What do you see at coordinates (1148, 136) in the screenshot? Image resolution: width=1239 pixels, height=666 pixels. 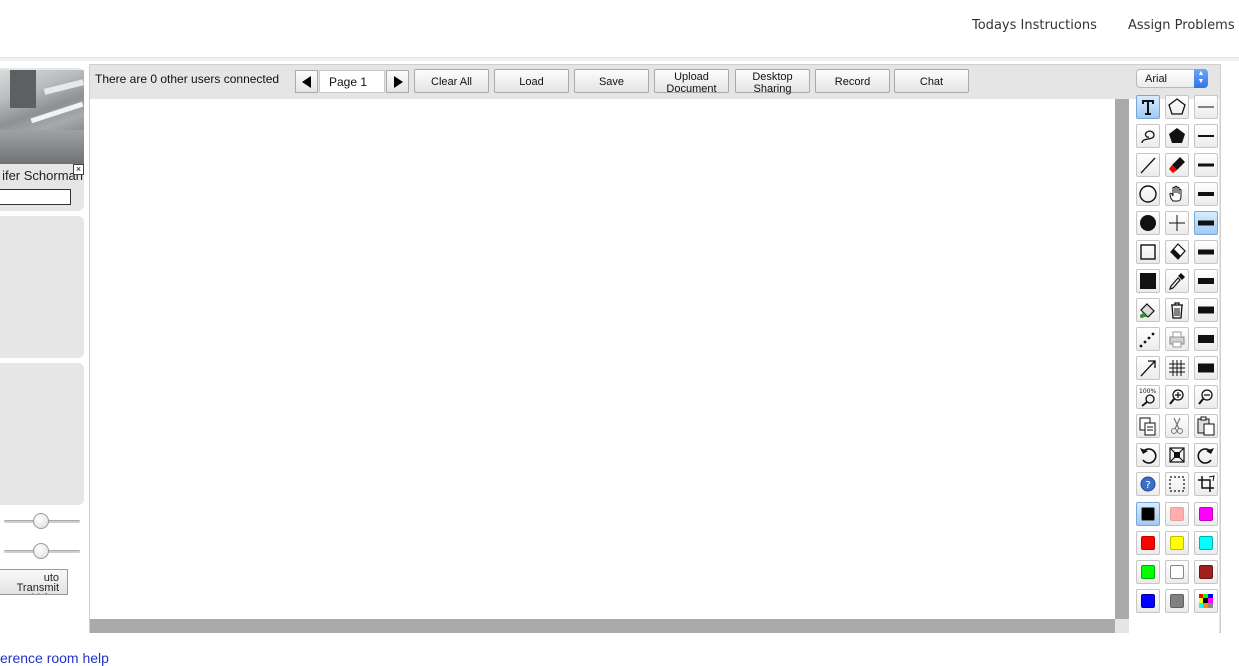 I see `curve-tool-icon` at bounding box center [1148, 136].